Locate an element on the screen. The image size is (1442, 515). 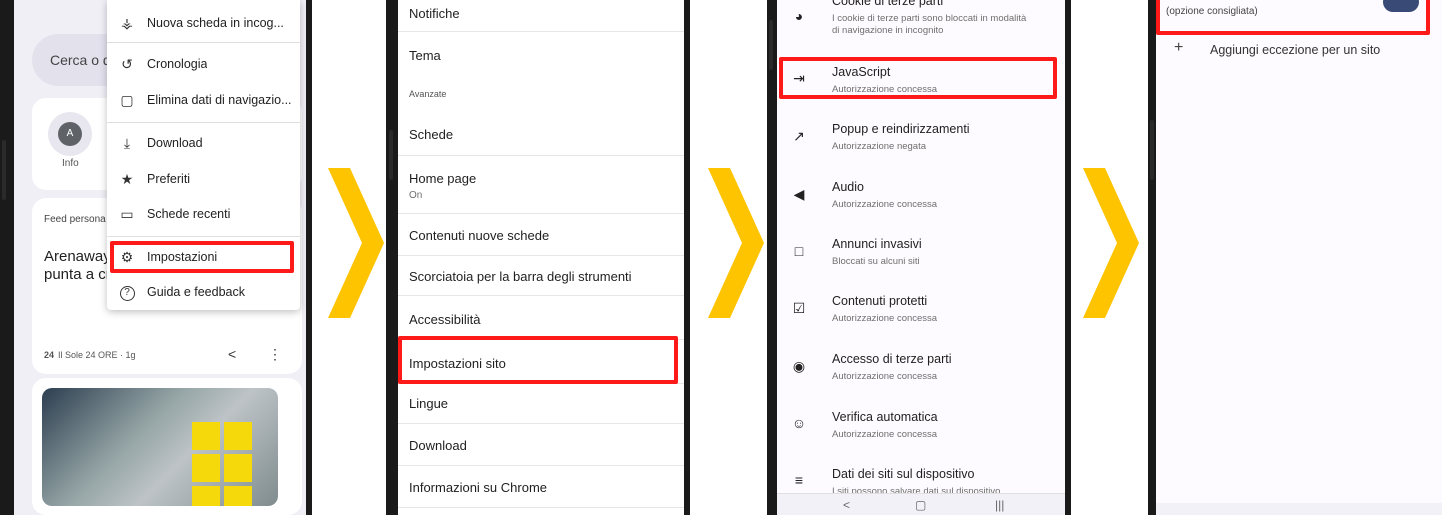
article-image-card is located at coordinates (167, 446).